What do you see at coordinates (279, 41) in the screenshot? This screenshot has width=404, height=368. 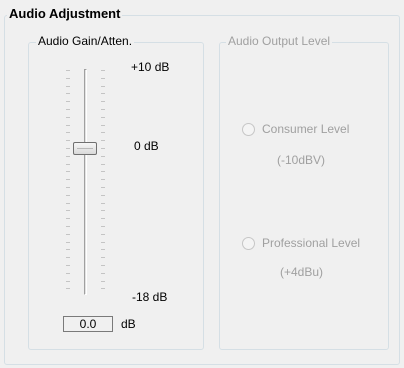 I see `audio-output-level-title: Audio Output Level` at bounding box center [279, 41].